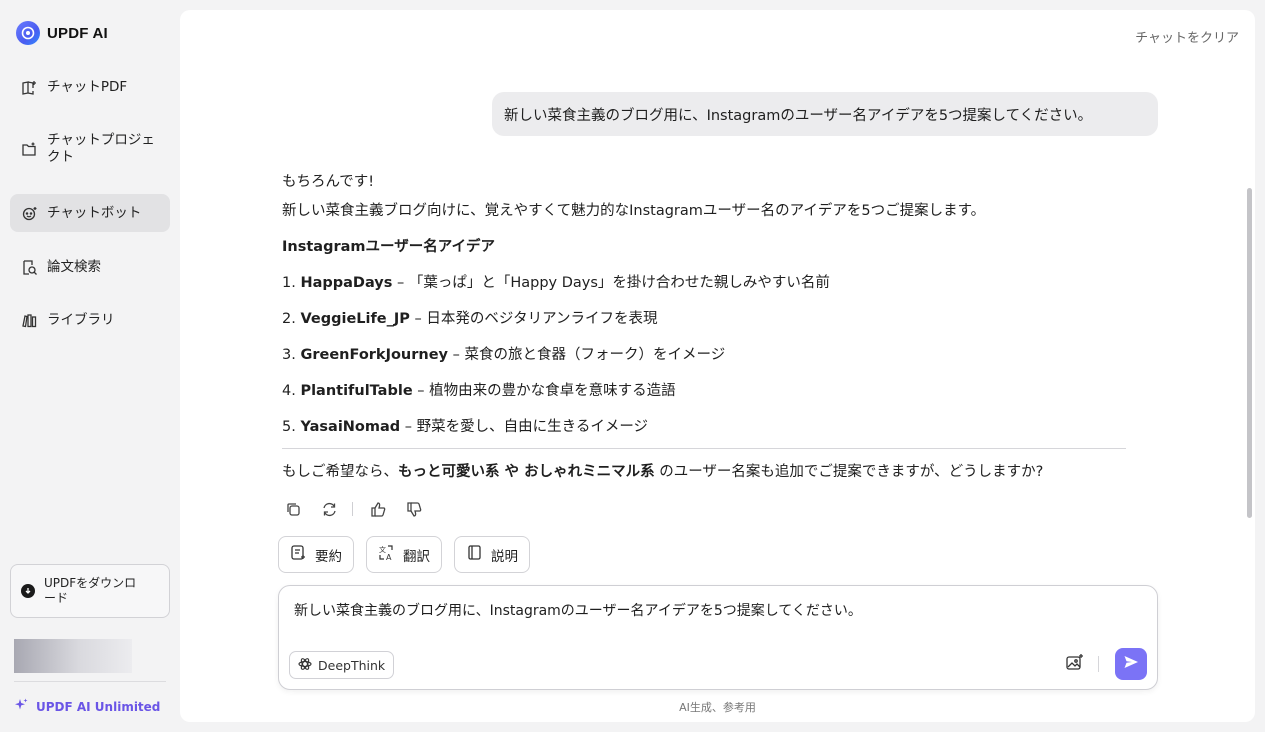 The width and height of the screenshot is (1265, 732). What do you see at coordinates (378, 509) in the screenshot?
I see `thumbs-up-icon` at bounding box center [378, 509].